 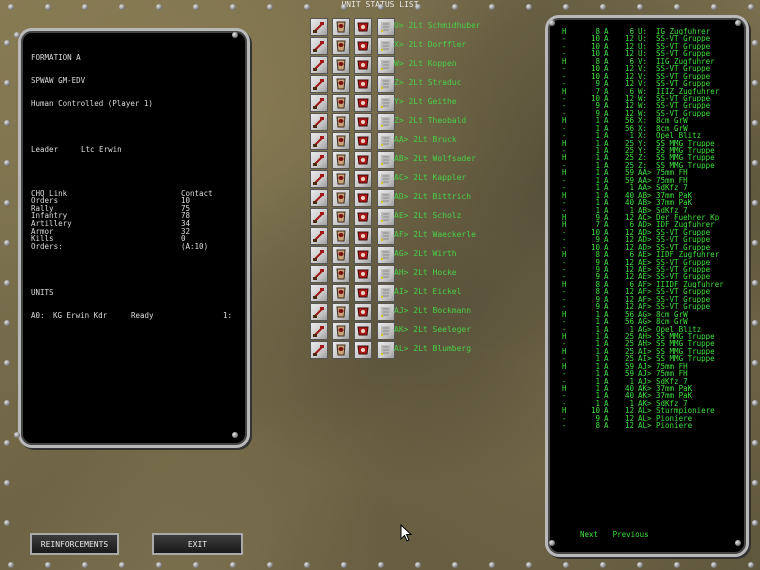 I want to click on unit-group-label: AG> 2Lt Wirth, so click(x=425, y=253).